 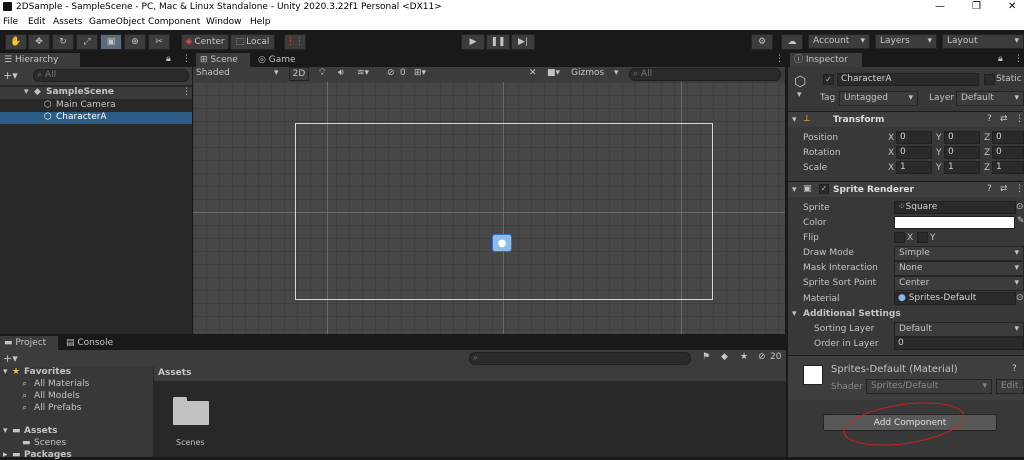 What do you see at coordinates (580, 358) in the screenshot?
I see `project-search-input: ⌕` at bounding box center [580, 358].